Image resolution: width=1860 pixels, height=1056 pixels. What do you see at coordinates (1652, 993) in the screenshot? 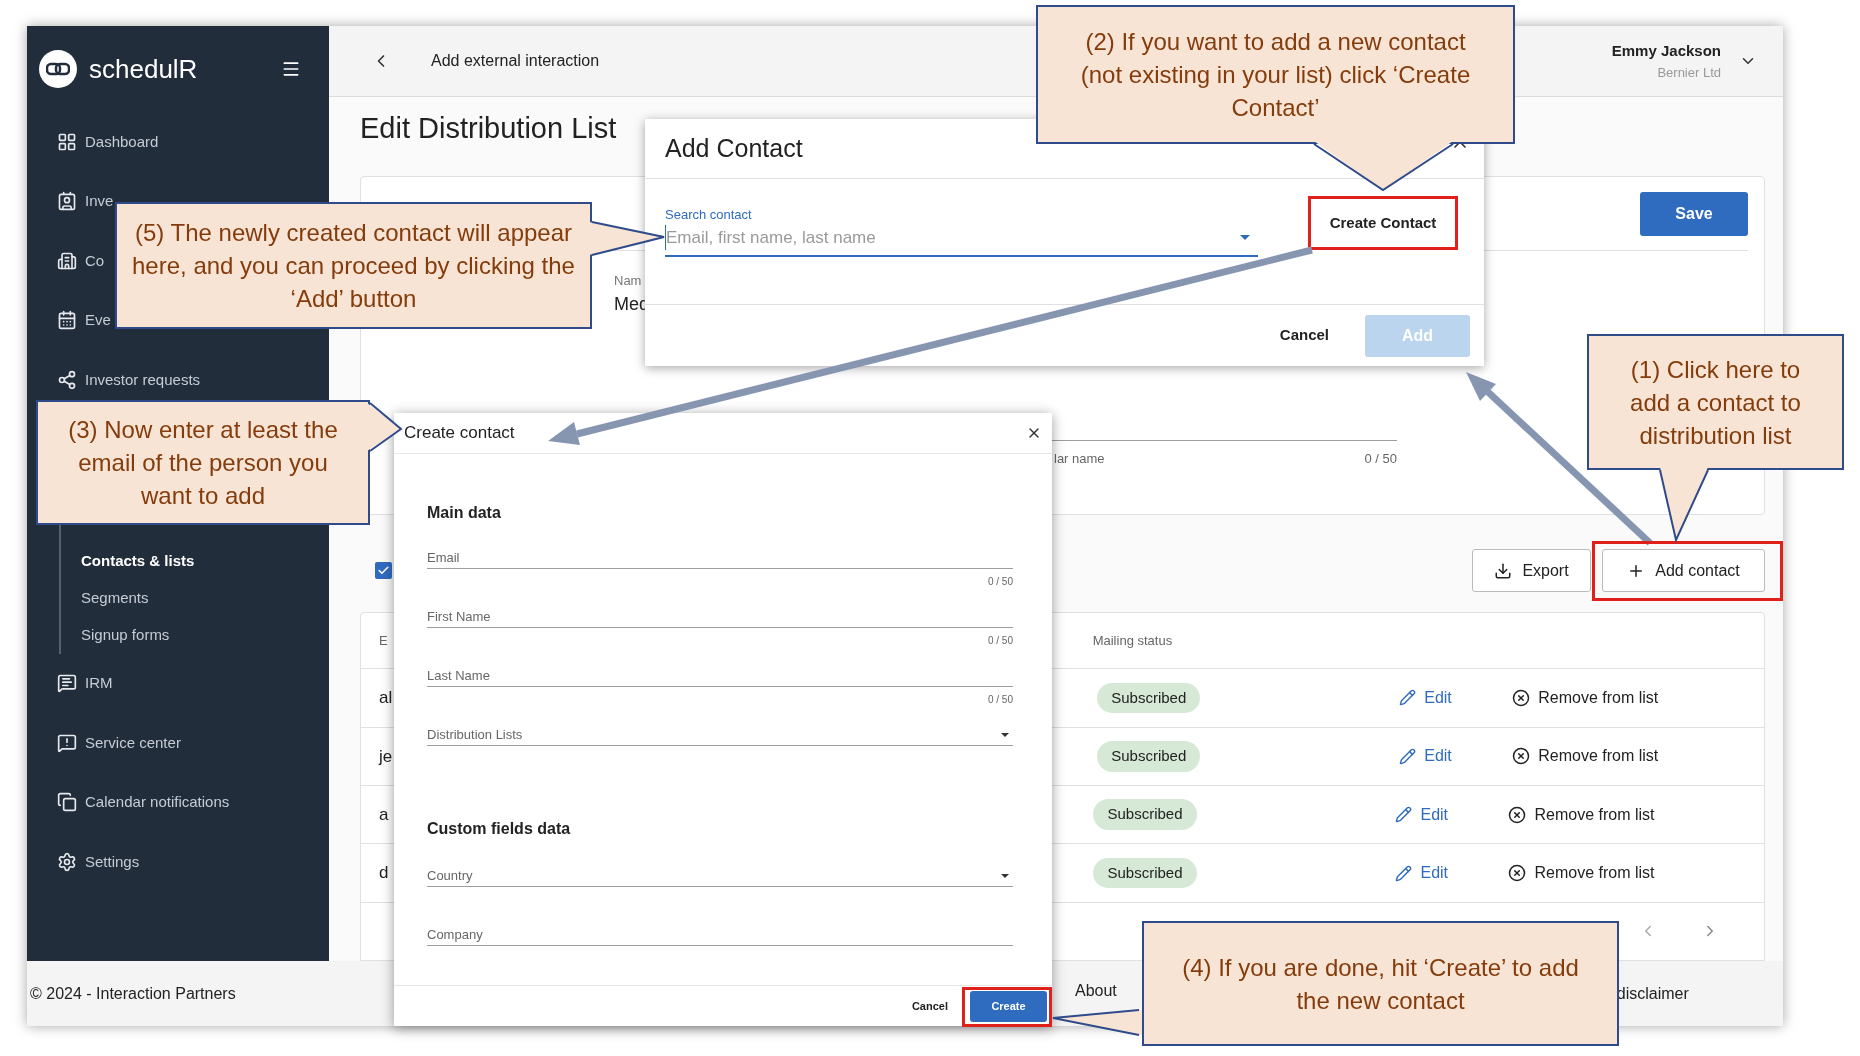
I see `footer-link: disclaimer` at bounding box center [1652, 993].